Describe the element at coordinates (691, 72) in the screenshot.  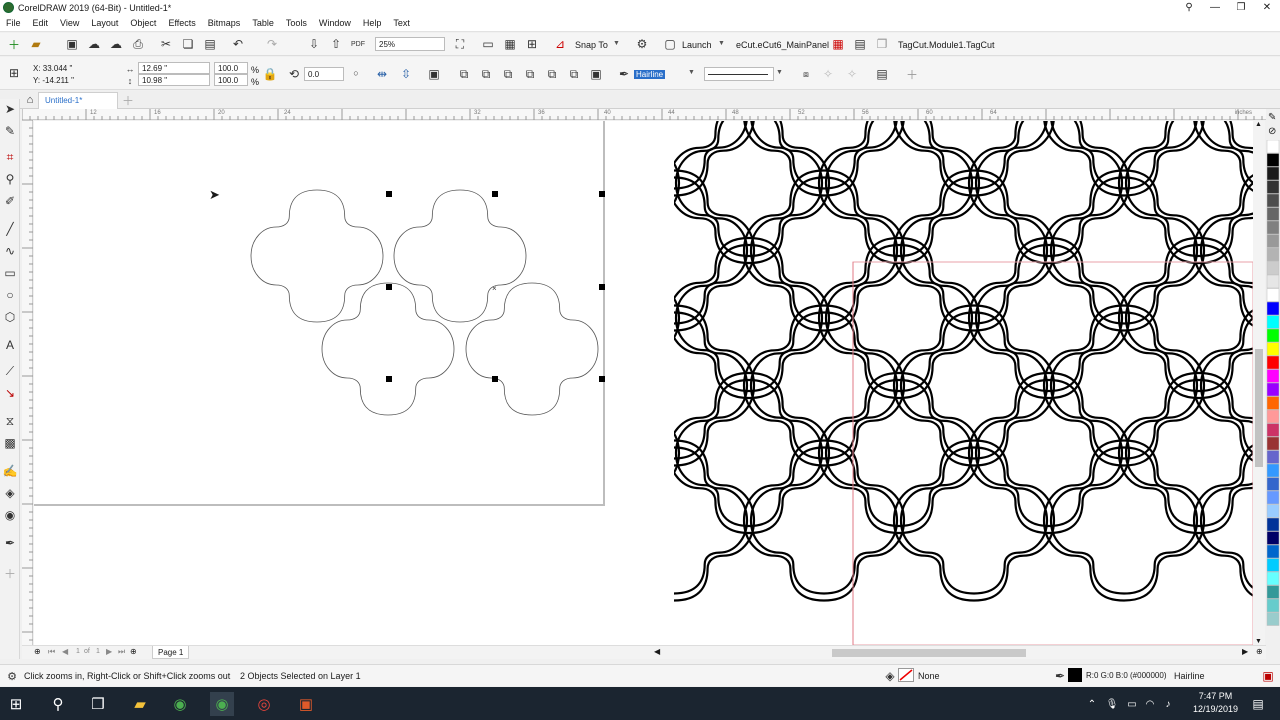
I see `outline-width-dropdown-icon: ▼` at that location.